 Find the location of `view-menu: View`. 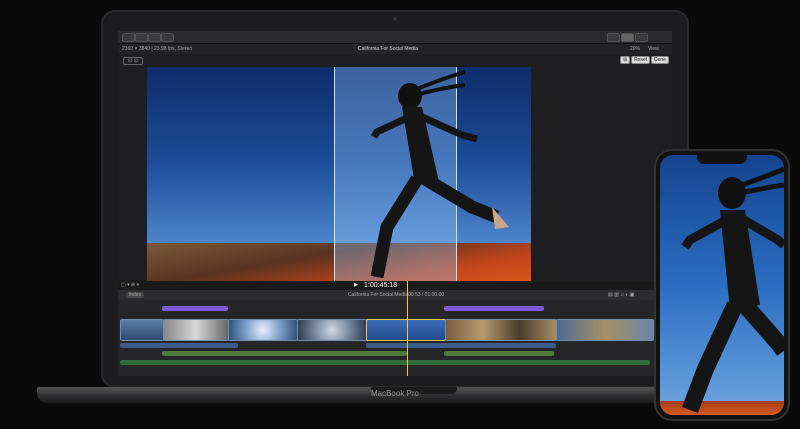

view-menu: View is located at coordinates (653, 49).